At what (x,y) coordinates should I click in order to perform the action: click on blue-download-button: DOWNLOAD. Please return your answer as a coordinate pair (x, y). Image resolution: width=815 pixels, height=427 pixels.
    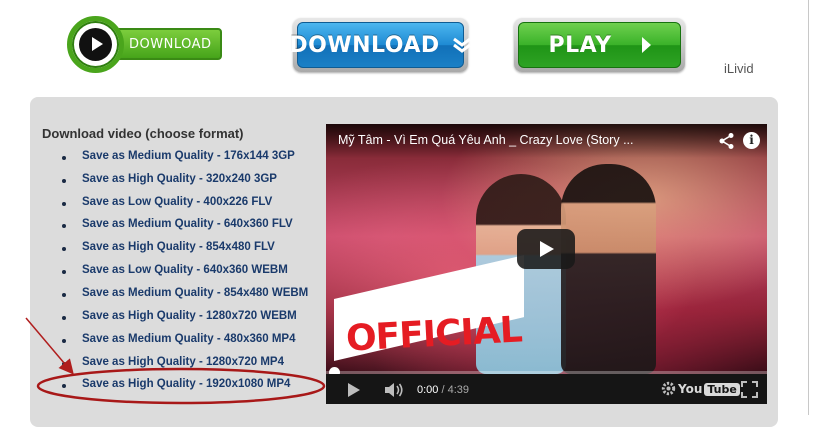
    Looking at the image, I should click on (380, 45).